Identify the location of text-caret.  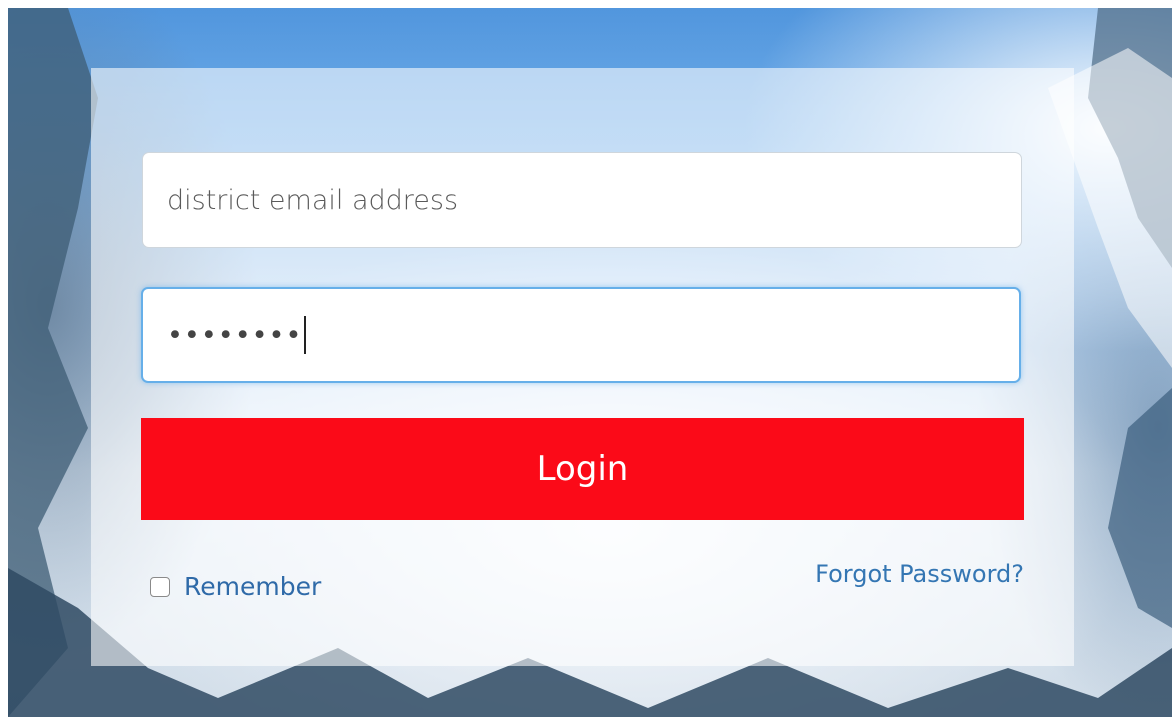
(305, 335).